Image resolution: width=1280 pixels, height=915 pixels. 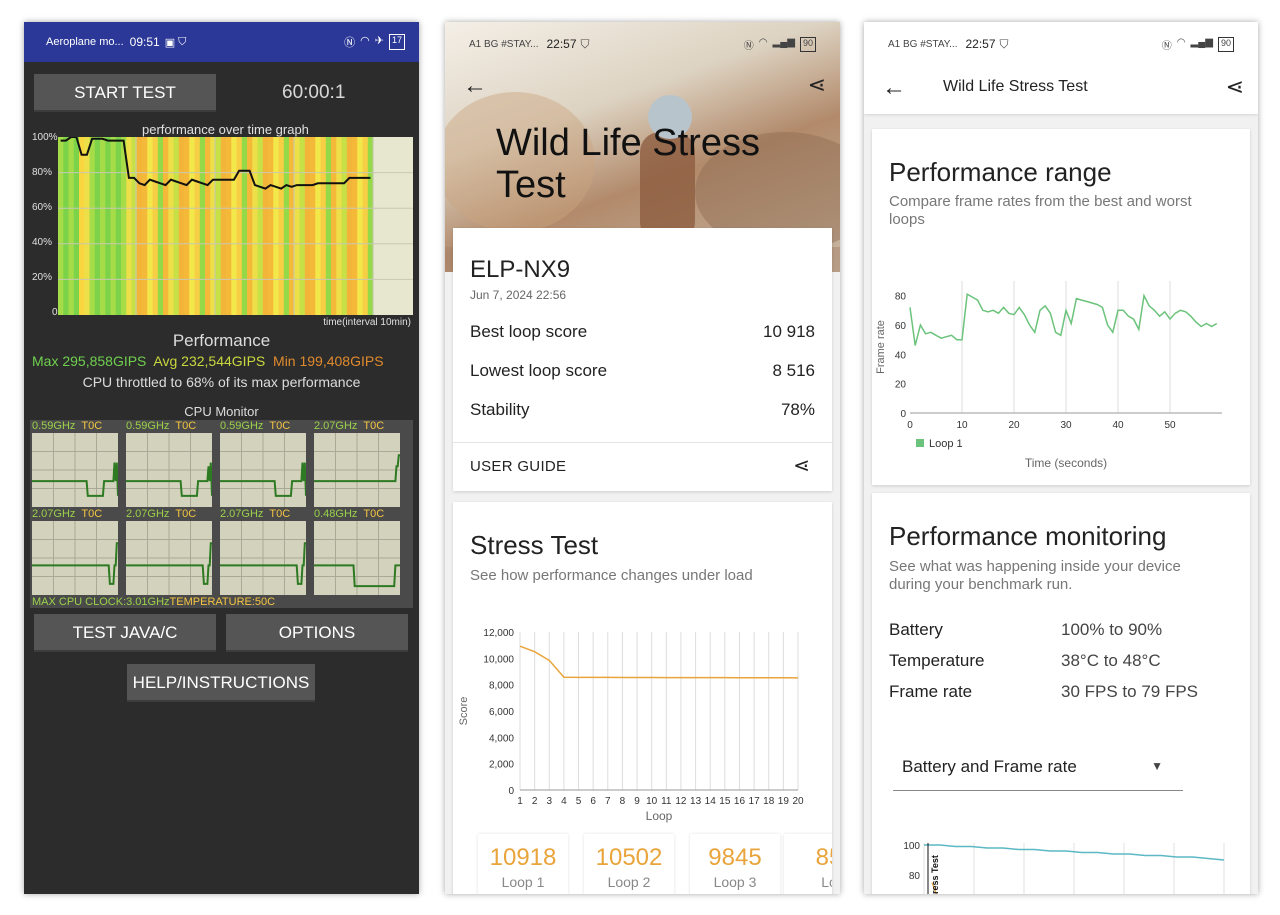 I want to click on x-tick-label: 6, so click(x=593, y=801).